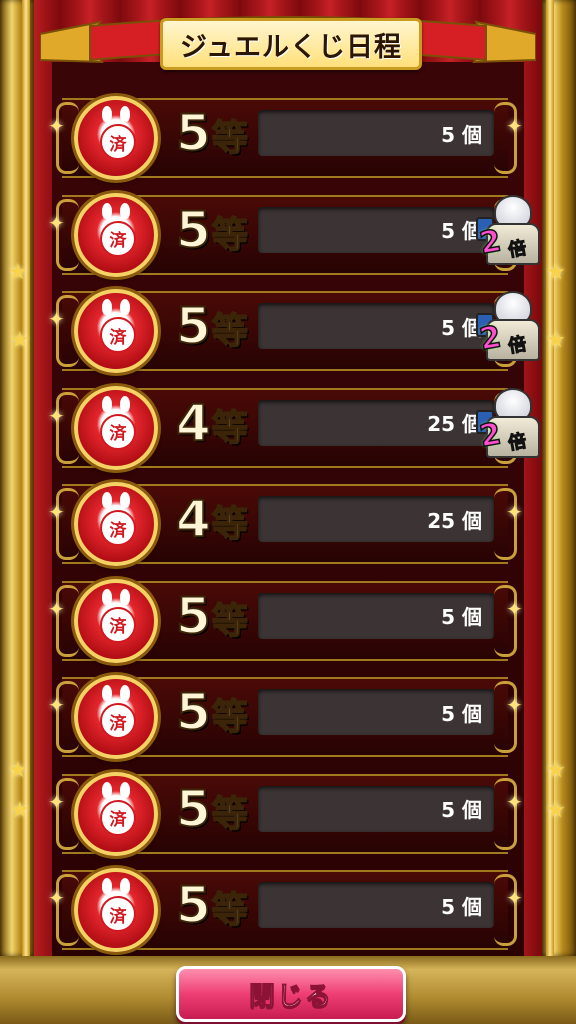 This screenshot has height=1024, width=576. I want to click on close-button: 閉じる, so click(291, 994).